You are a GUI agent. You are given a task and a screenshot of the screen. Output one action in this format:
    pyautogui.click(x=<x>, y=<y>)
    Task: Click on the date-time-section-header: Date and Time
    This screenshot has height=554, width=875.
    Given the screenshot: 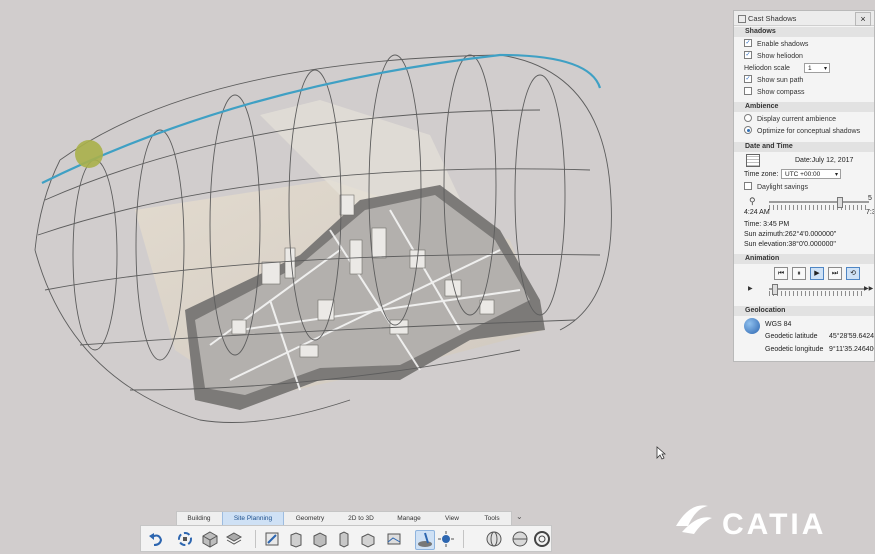 What is the action you would take?
    pyautogui.click(x=804, y=147)
    